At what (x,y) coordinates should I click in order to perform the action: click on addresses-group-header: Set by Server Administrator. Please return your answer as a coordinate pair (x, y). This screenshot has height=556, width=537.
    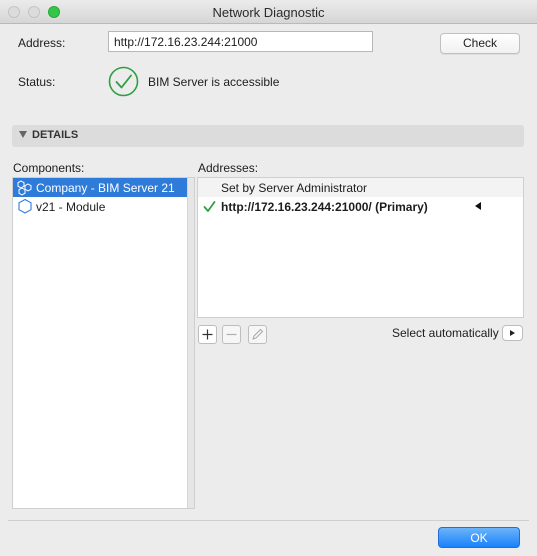
    Looking at the image, I should click on (360, 187).